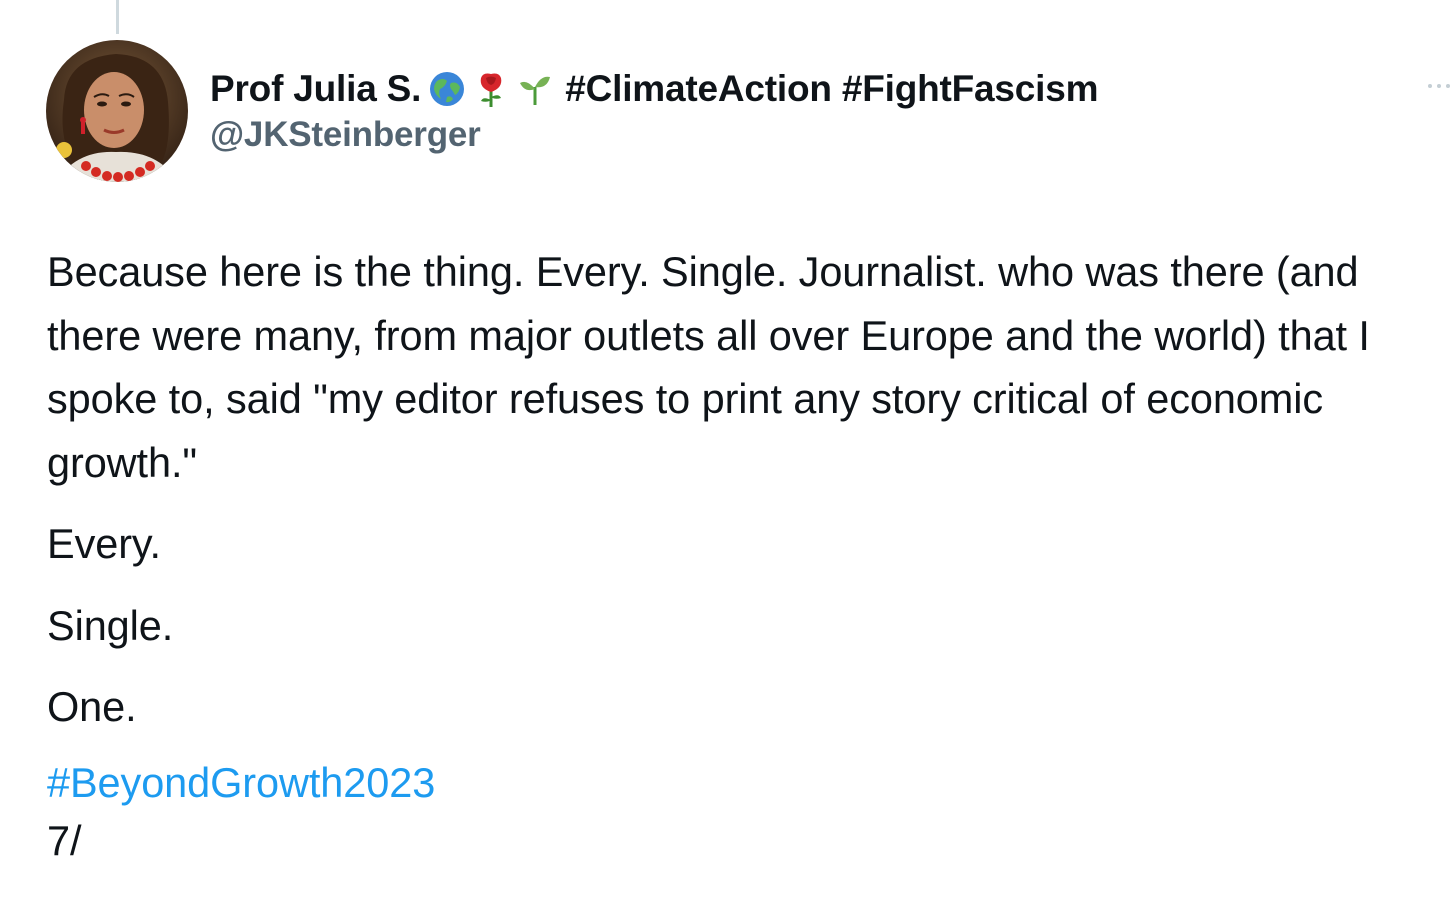  Describe the element at coordinates (64, 840) in the screenshot. I see `thread-number: 7/` at that location.